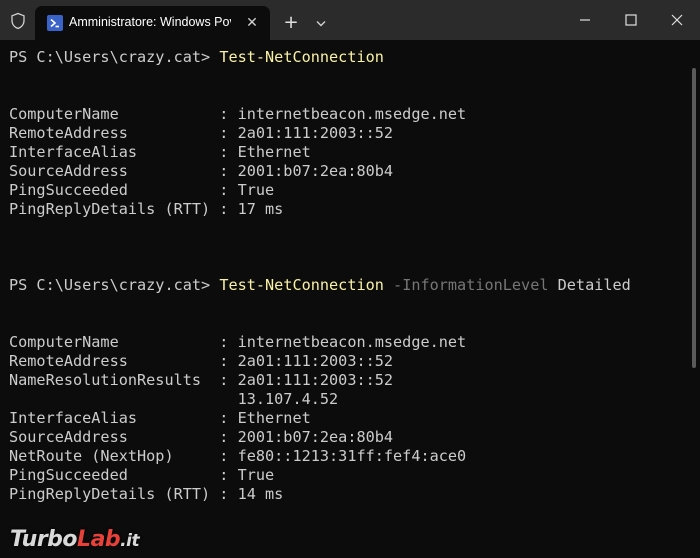 This screenshot has width=700, height=558. What do you see at coordinates (589, 285) in the screenshot?
I see `argument: Detailed` at bounding box center [589, 285].